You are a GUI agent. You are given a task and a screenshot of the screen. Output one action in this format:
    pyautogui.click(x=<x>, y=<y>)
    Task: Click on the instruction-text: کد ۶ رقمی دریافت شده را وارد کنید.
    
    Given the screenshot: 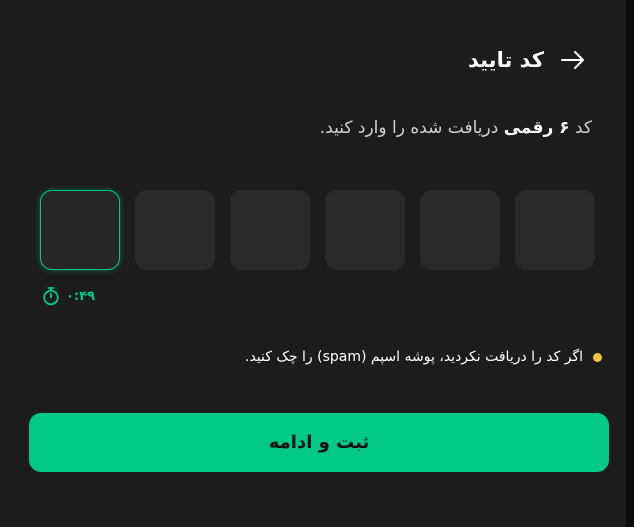 What is the action you would take?
    pyautogui.click(x=456, y=128)
    